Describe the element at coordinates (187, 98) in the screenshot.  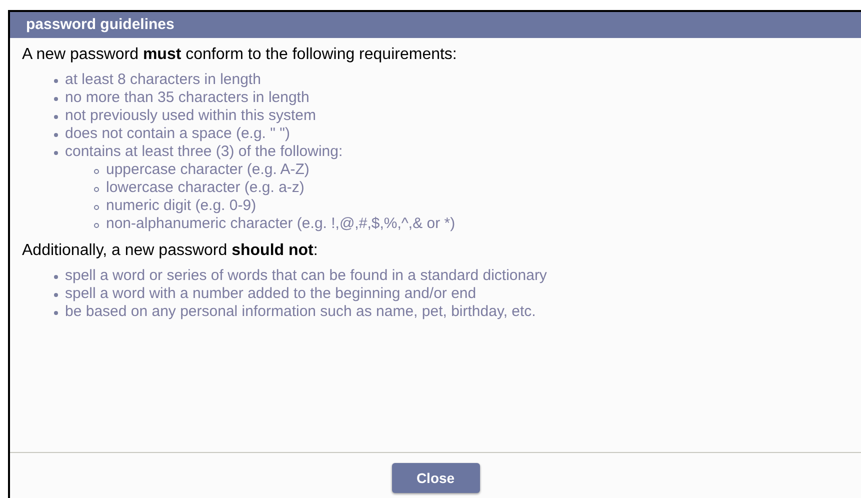
I see `list-item-text: no more than 35 characters in length` at that location.